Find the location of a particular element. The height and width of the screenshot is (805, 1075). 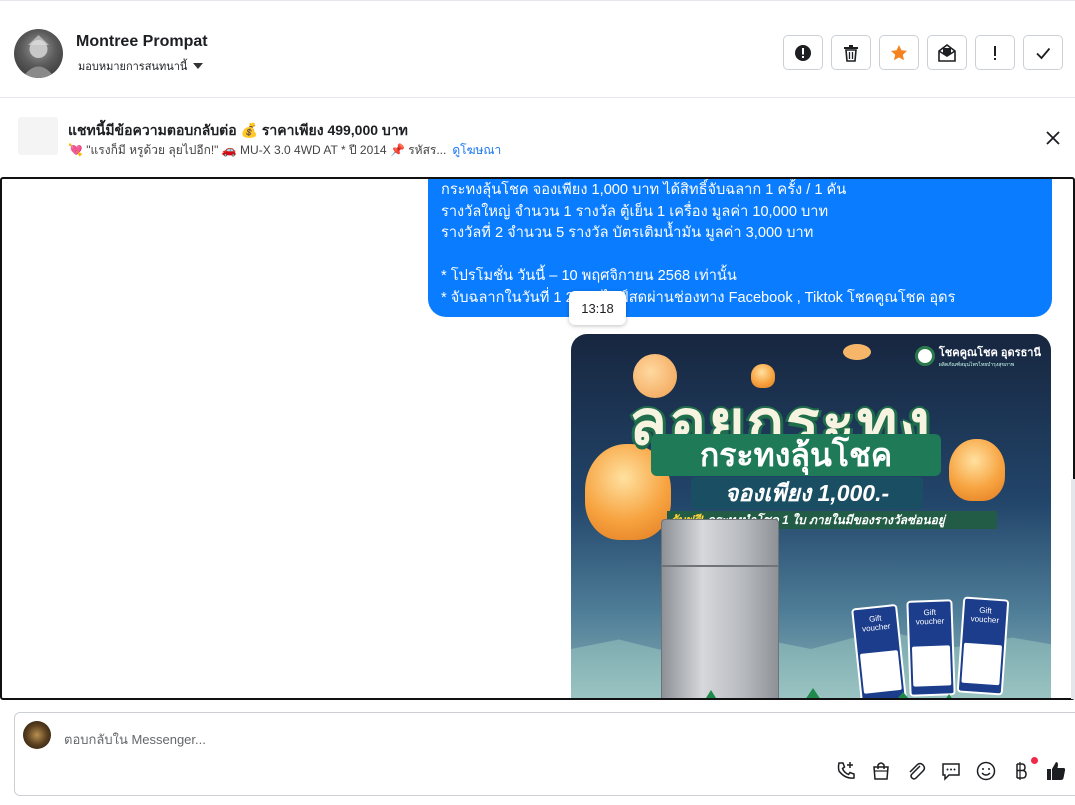

contact-avatar is located at coordinates (38, 53).